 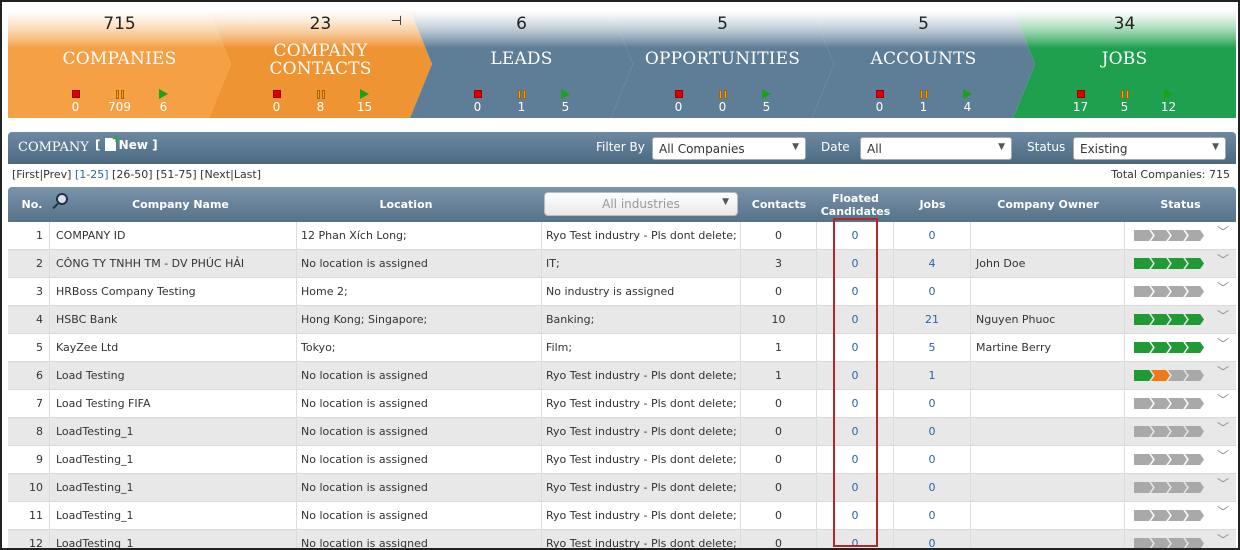 What do you see at coordinates (365, 101) in the screenshot?
I see `stage-stat: 15` at bounding box center [365, 101].